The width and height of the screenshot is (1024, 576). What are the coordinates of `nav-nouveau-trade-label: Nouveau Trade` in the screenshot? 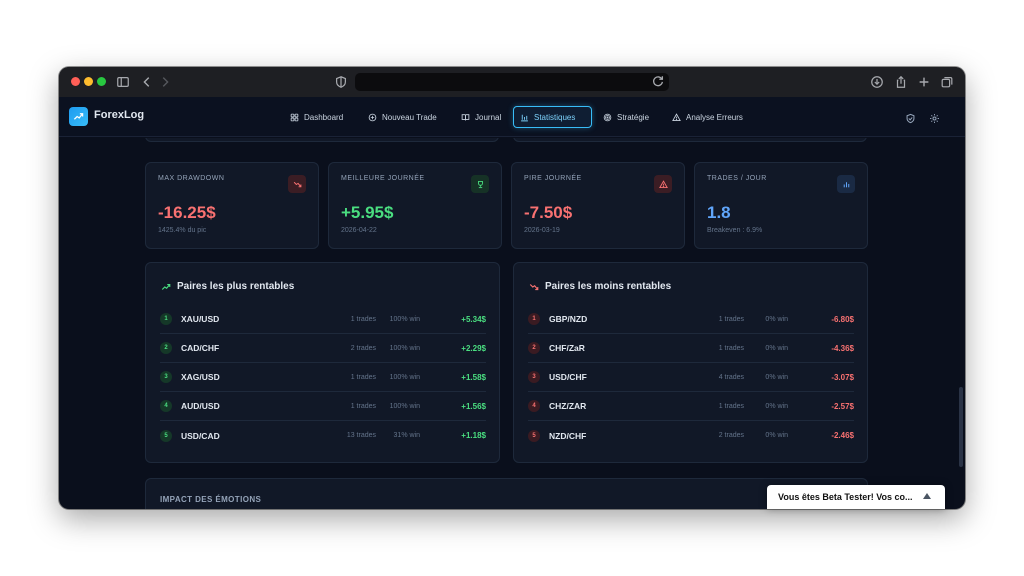 It's located at (409, 117).